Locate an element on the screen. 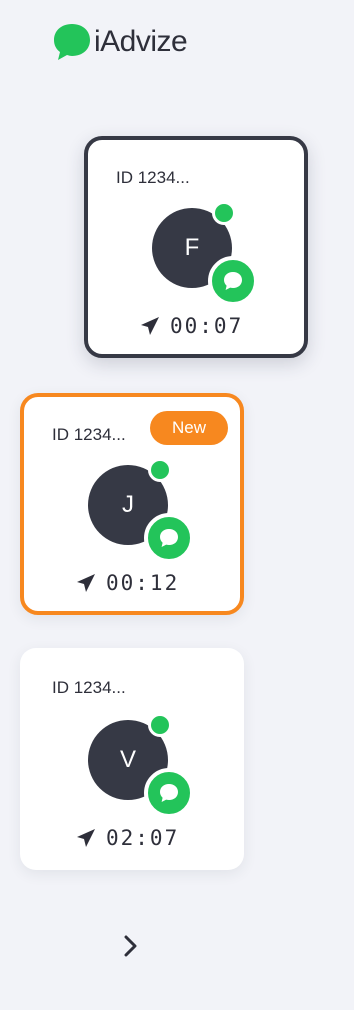 The height and width of the screenshot is (1010, 354). app-logo: iAdvize is located at coordinates (120, 42).